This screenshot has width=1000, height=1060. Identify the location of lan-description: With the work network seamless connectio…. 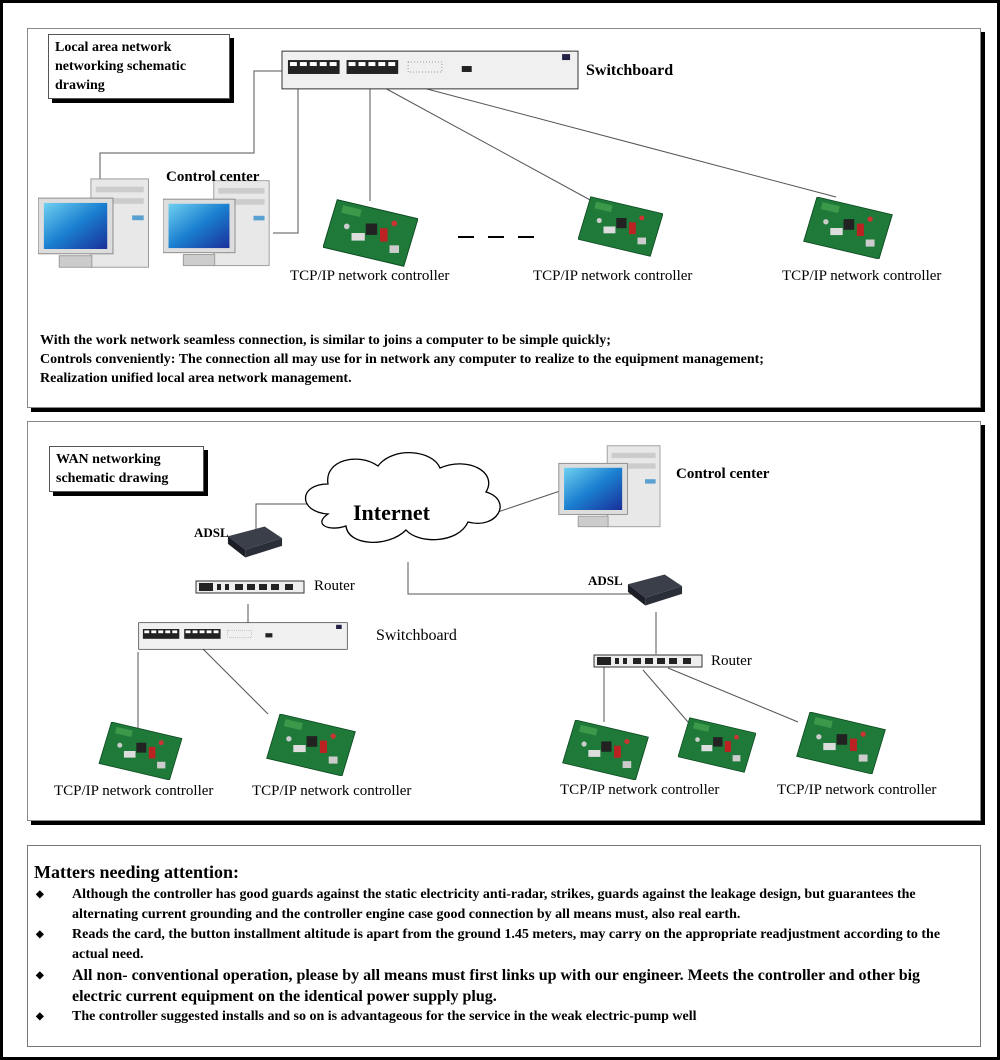
(402, 359).